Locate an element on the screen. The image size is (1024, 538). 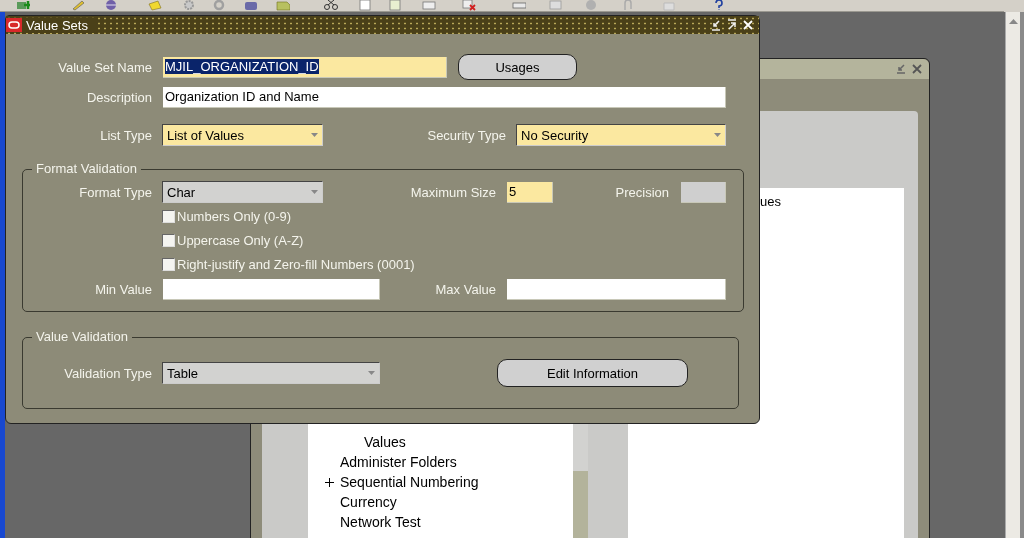
field-label: Max Value is located at coordinates (465, 289).